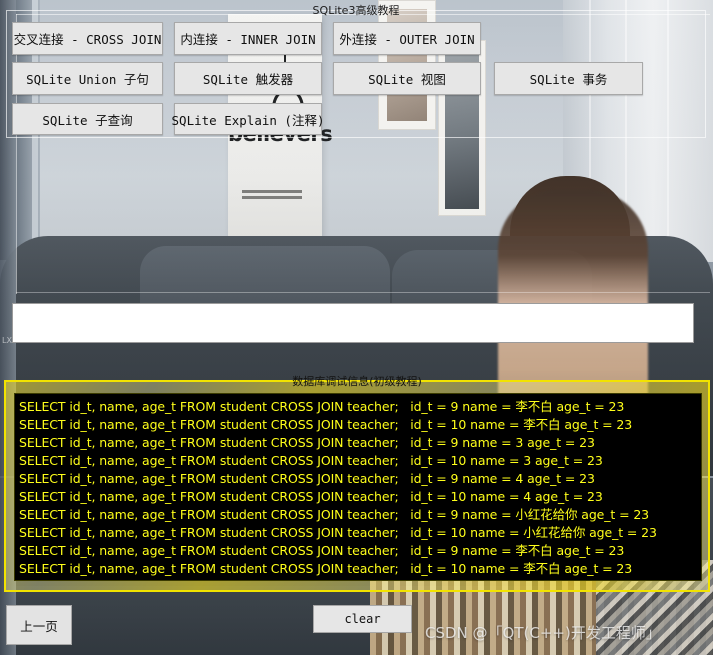 The width and height of the screenshot is (713, 655). I want to click on btn-trigger: SQLite 触发器, so click(248, 78).